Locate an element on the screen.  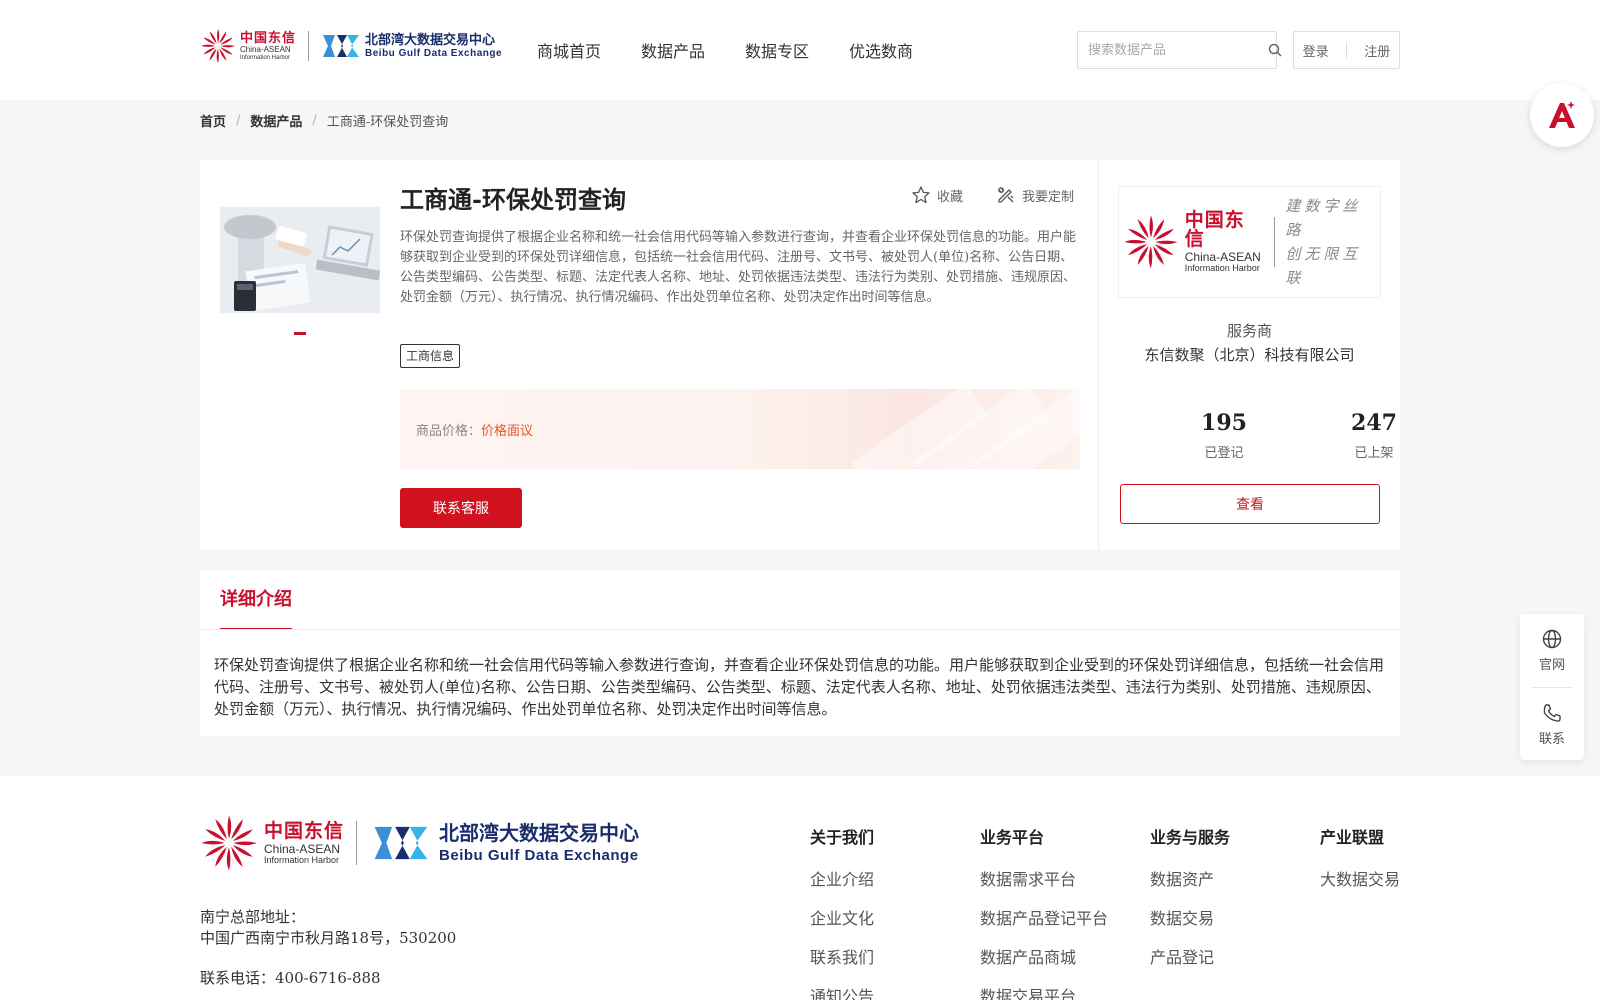
auth-divider is located at coordinates (1346, 50).